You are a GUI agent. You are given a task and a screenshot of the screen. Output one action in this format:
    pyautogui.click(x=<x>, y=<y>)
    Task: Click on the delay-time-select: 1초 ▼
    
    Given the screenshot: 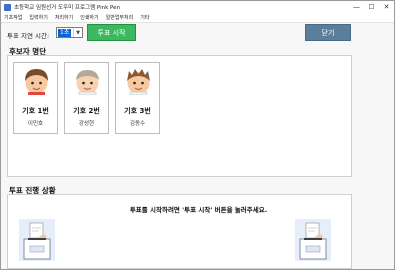 What is the action you would take?
    pyautogui.click(x=69, y=32)
    